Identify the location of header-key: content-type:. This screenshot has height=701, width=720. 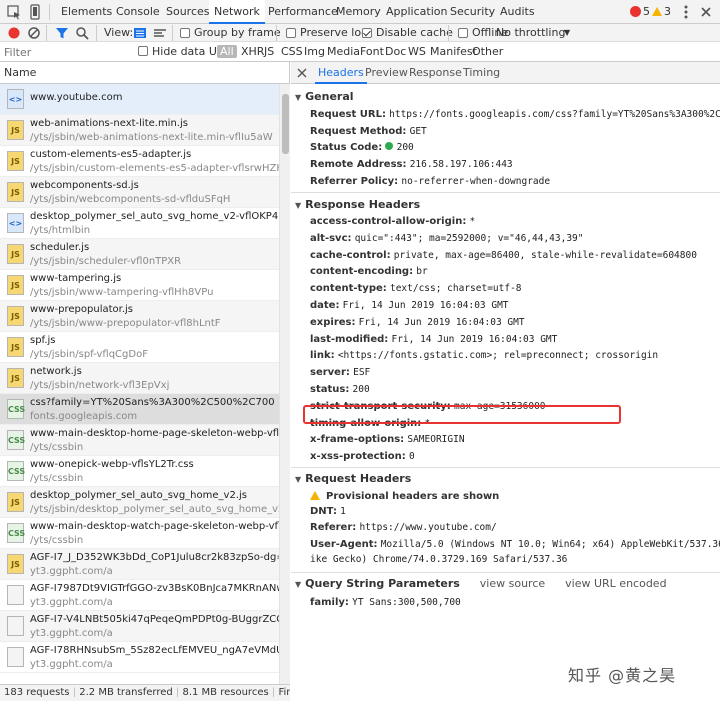
(348, 288).